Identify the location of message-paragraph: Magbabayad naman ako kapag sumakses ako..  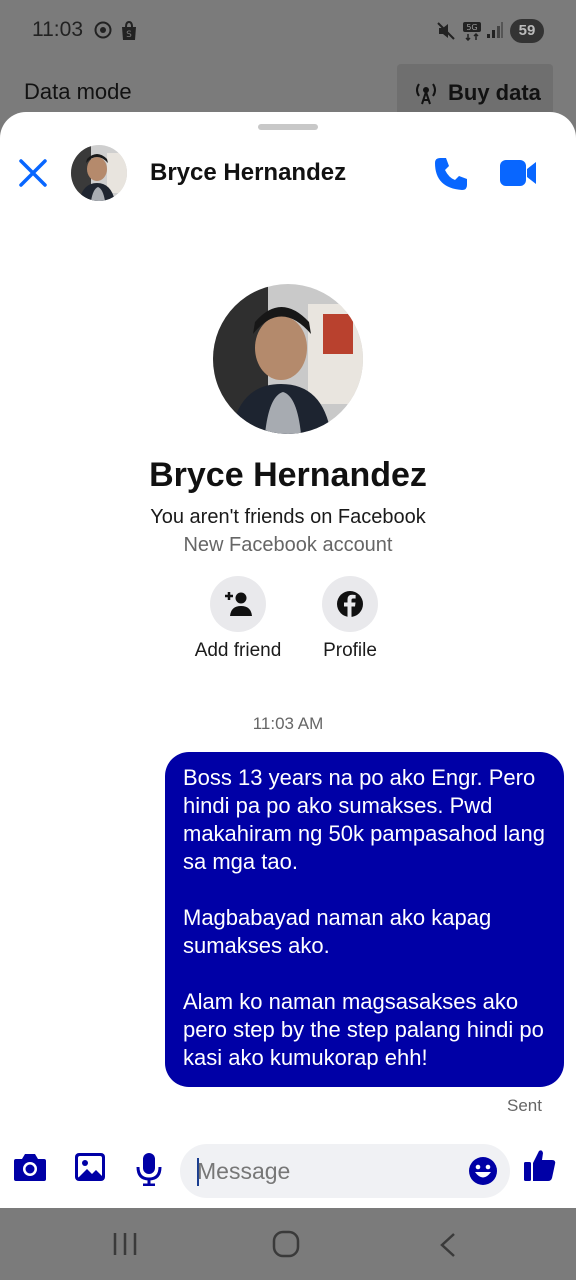
(337, 931).